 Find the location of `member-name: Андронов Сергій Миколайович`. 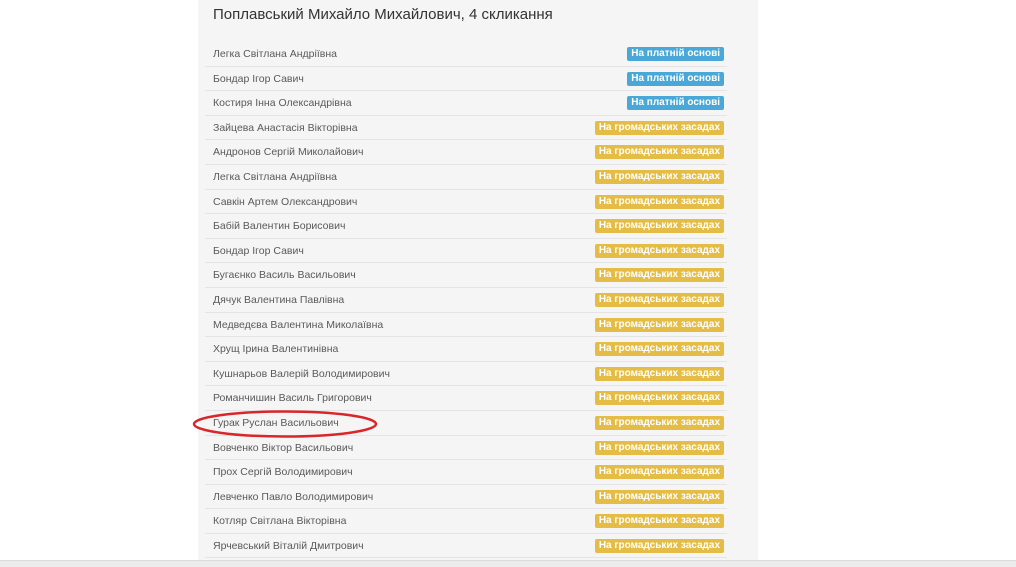

member-name: Андронов Сергій Миколайович is located at coordinates (288, 152).